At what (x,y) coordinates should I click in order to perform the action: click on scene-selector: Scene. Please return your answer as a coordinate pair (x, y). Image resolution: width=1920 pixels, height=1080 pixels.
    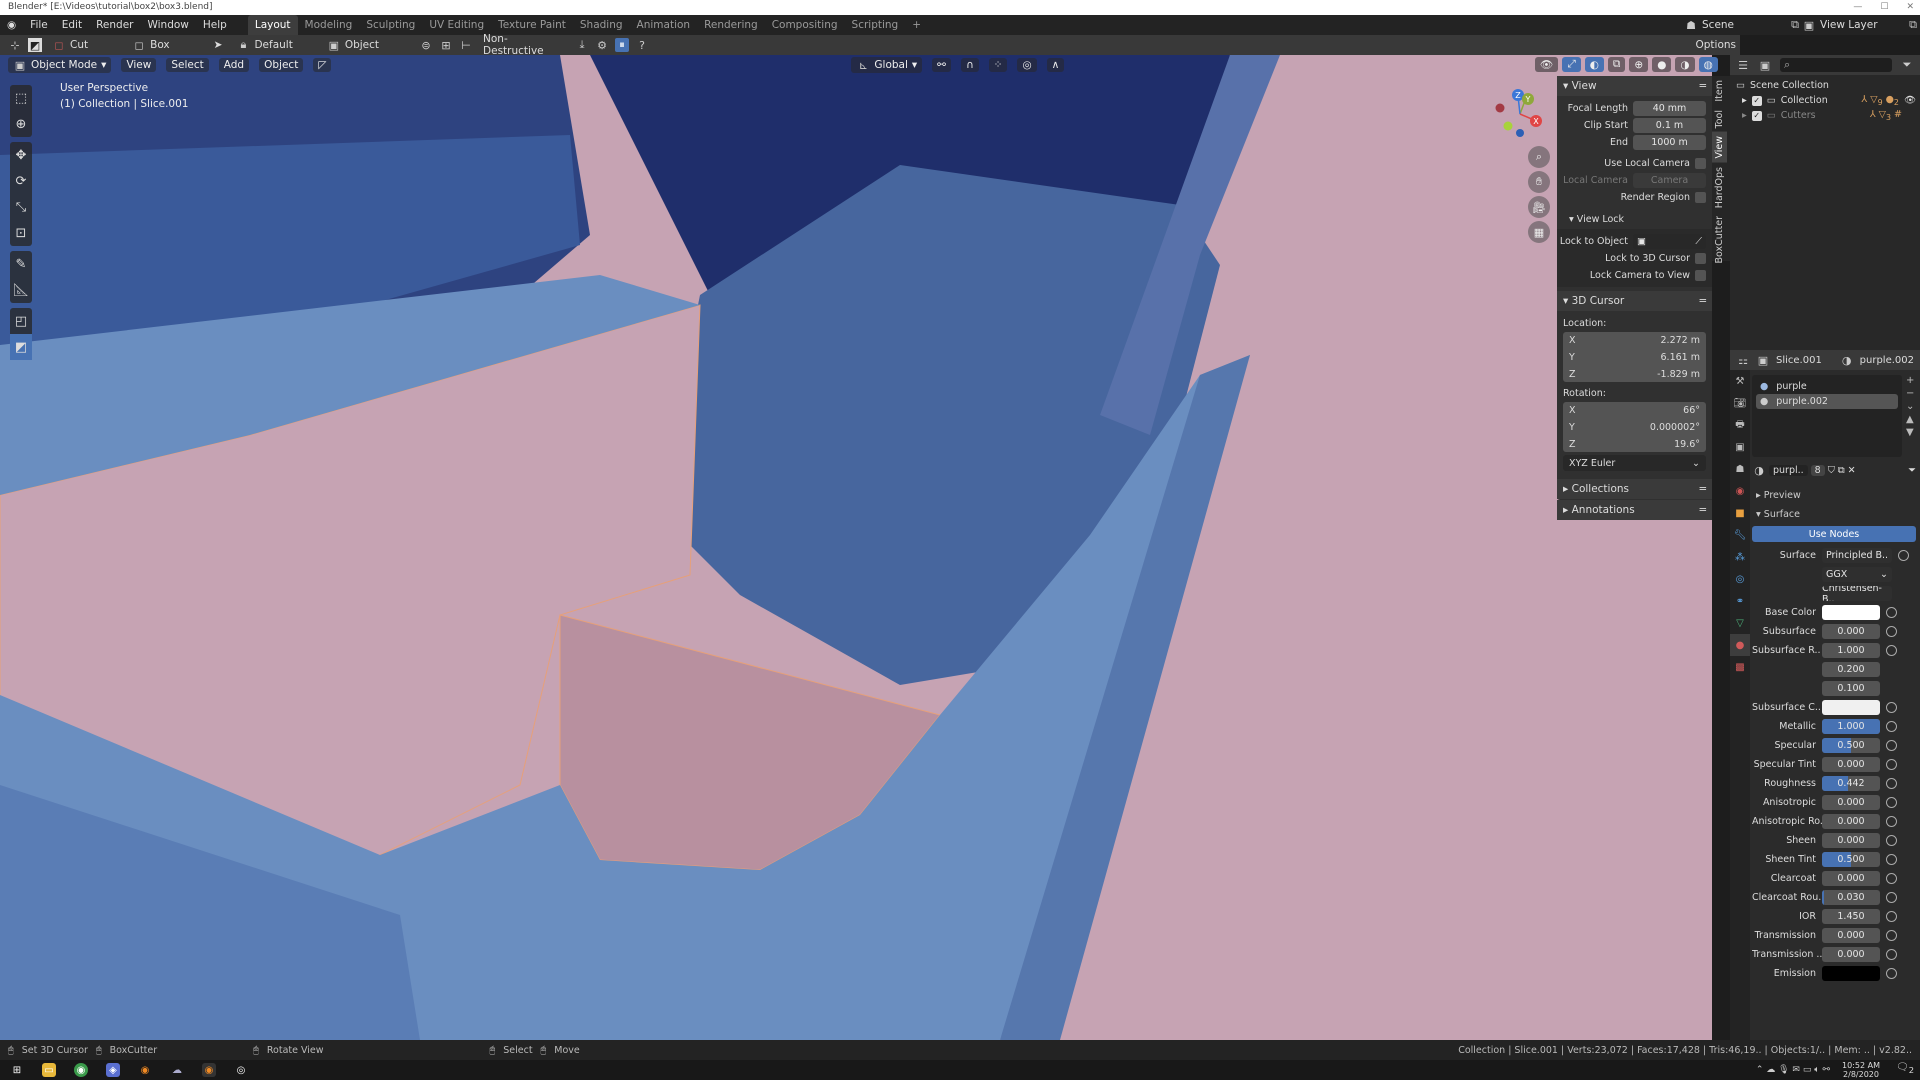
    Looking at the image, I should click on (1743, 25).